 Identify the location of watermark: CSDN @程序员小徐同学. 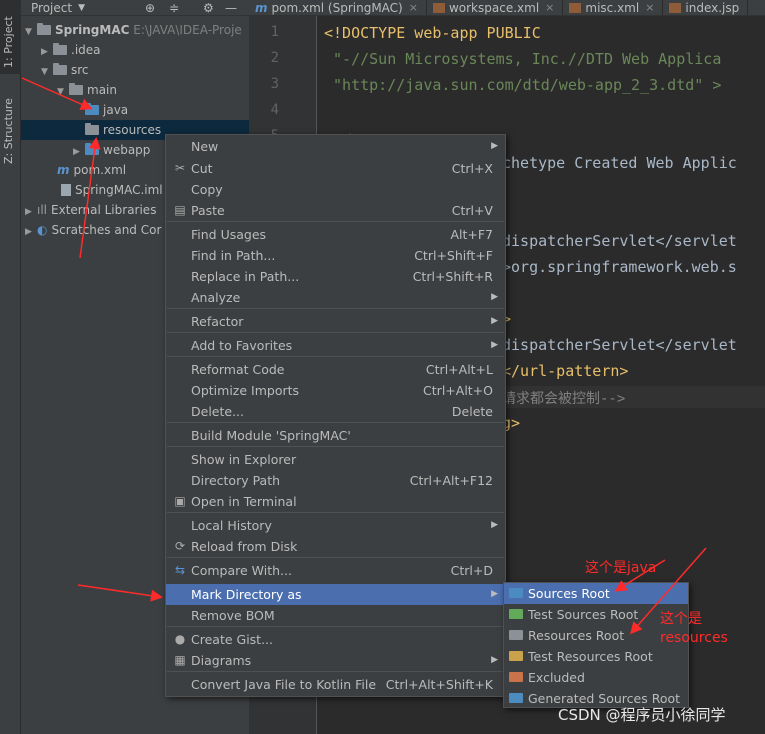
(642, 715).